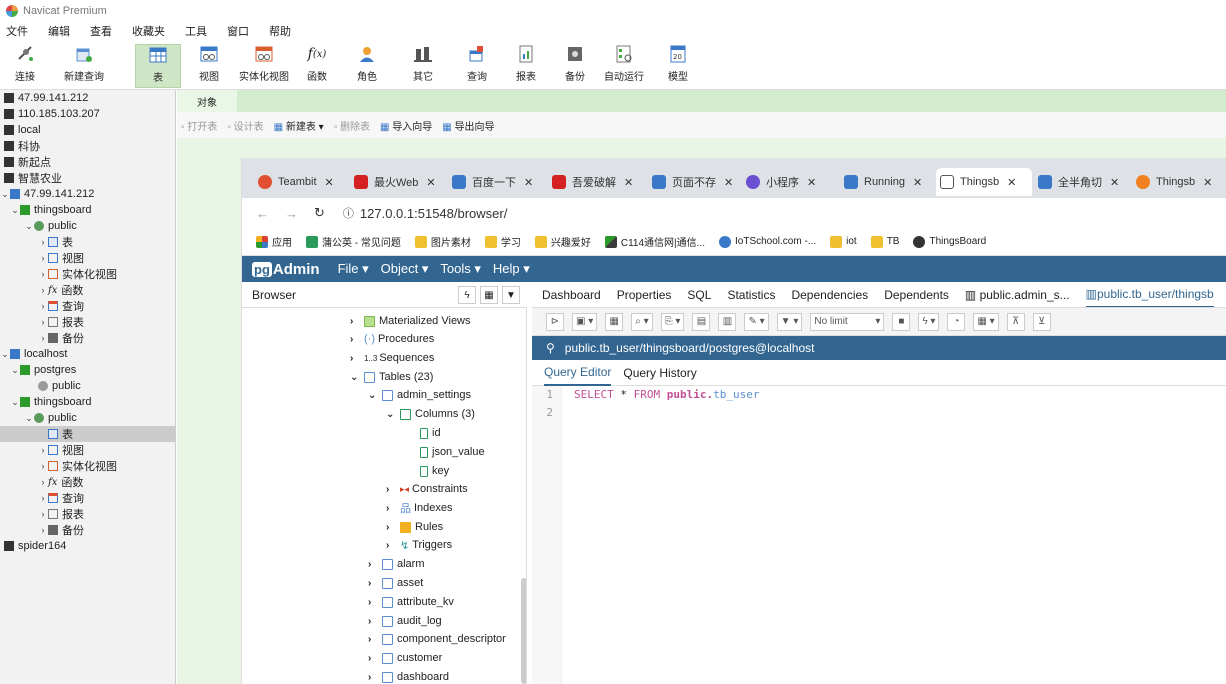 This screenshot has height=684, width=1226. I want to click on tree-views-local: › 视图, so click(88, 450).